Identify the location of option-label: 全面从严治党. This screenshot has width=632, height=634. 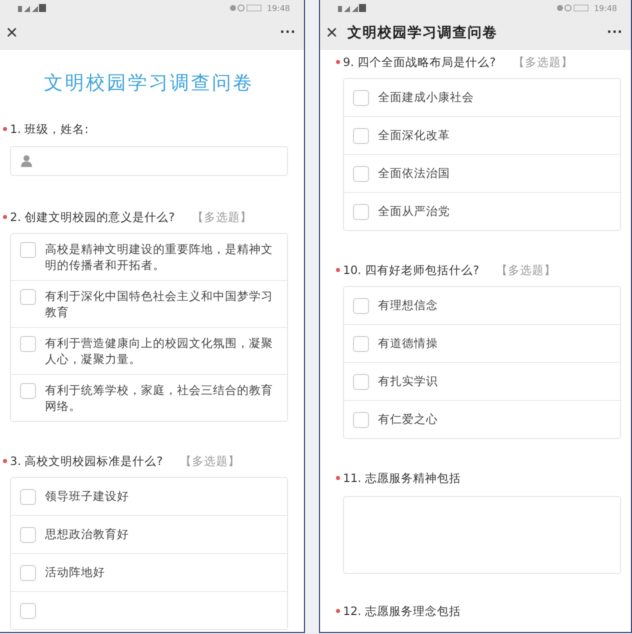
(414, 211).